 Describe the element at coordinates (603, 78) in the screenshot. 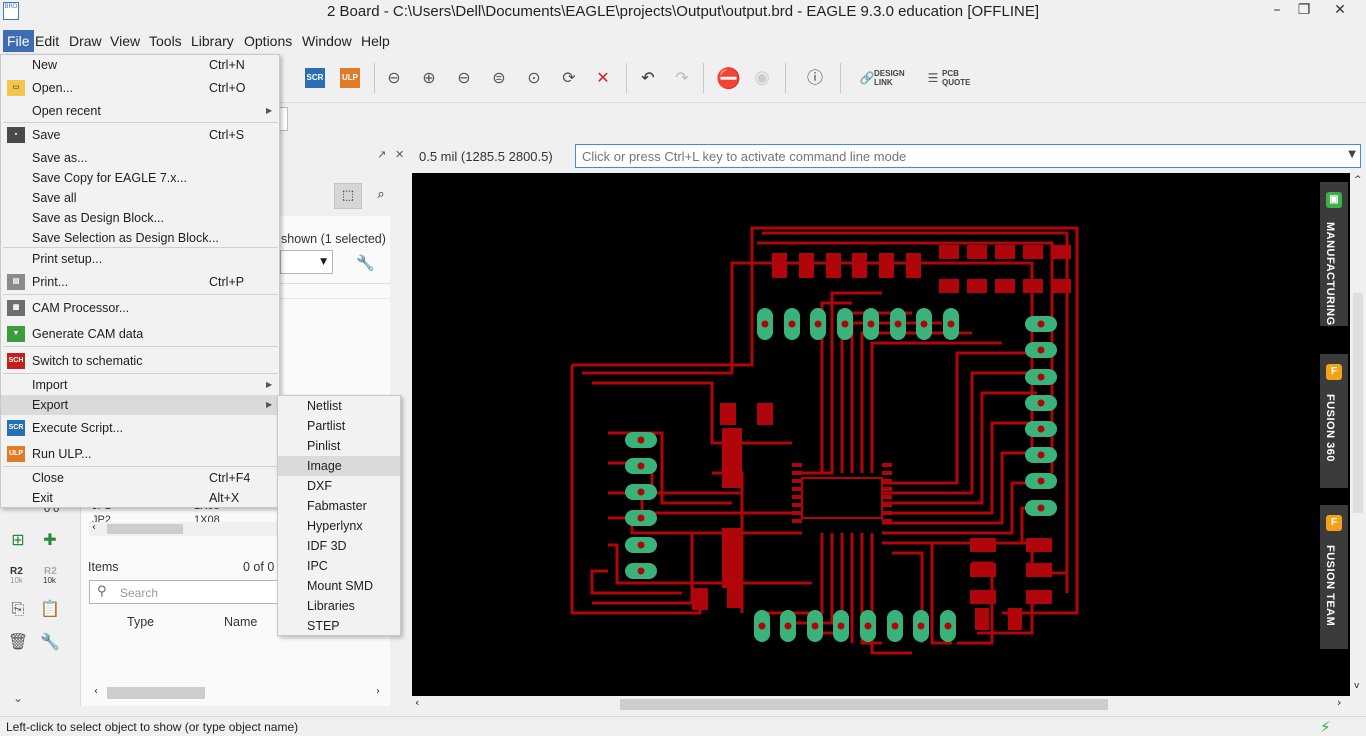

I see `ratsnest-icon: ✕` at that location.